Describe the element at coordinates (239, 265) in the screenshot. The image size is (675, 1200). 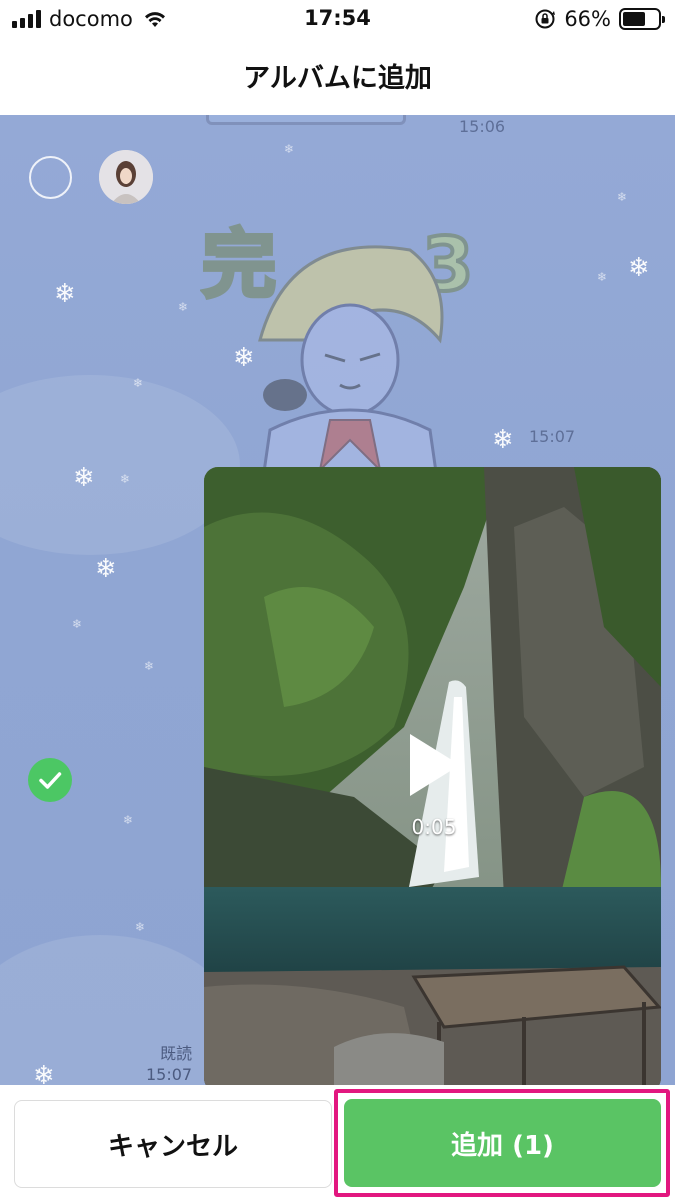
I see `svg-text: 完` at that location.